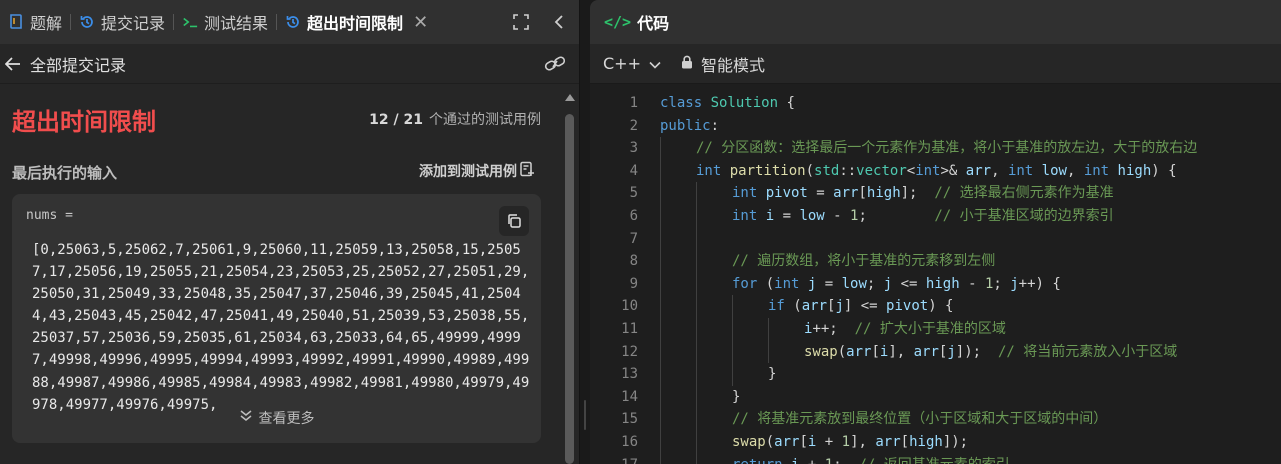 The height and width of the screenshot is (464, 1281). I want to click on double-chevron-down-icon, so click(246, 418).